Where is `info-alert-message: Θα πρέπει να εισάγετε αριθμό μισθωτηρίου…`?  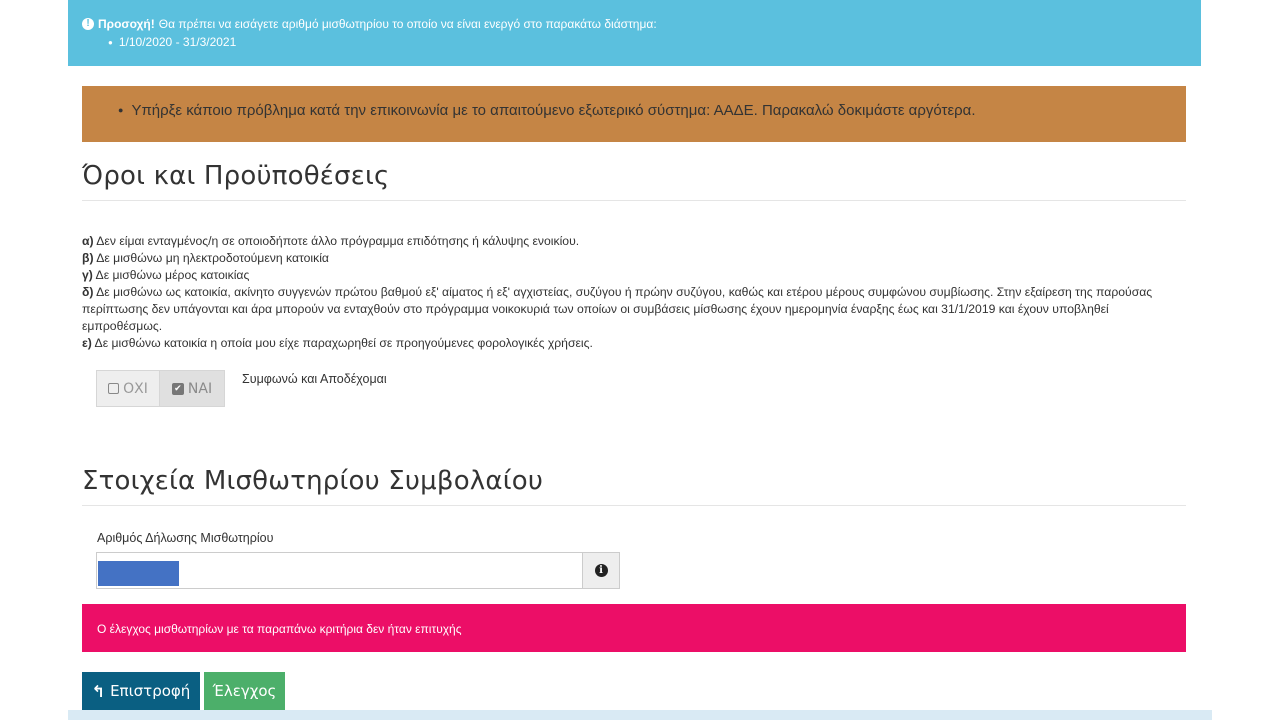
info-alert-message: Θα πρέπει να εισάγετε αριθμό μισθωτηρίου… is located at coordinates (407, 24).